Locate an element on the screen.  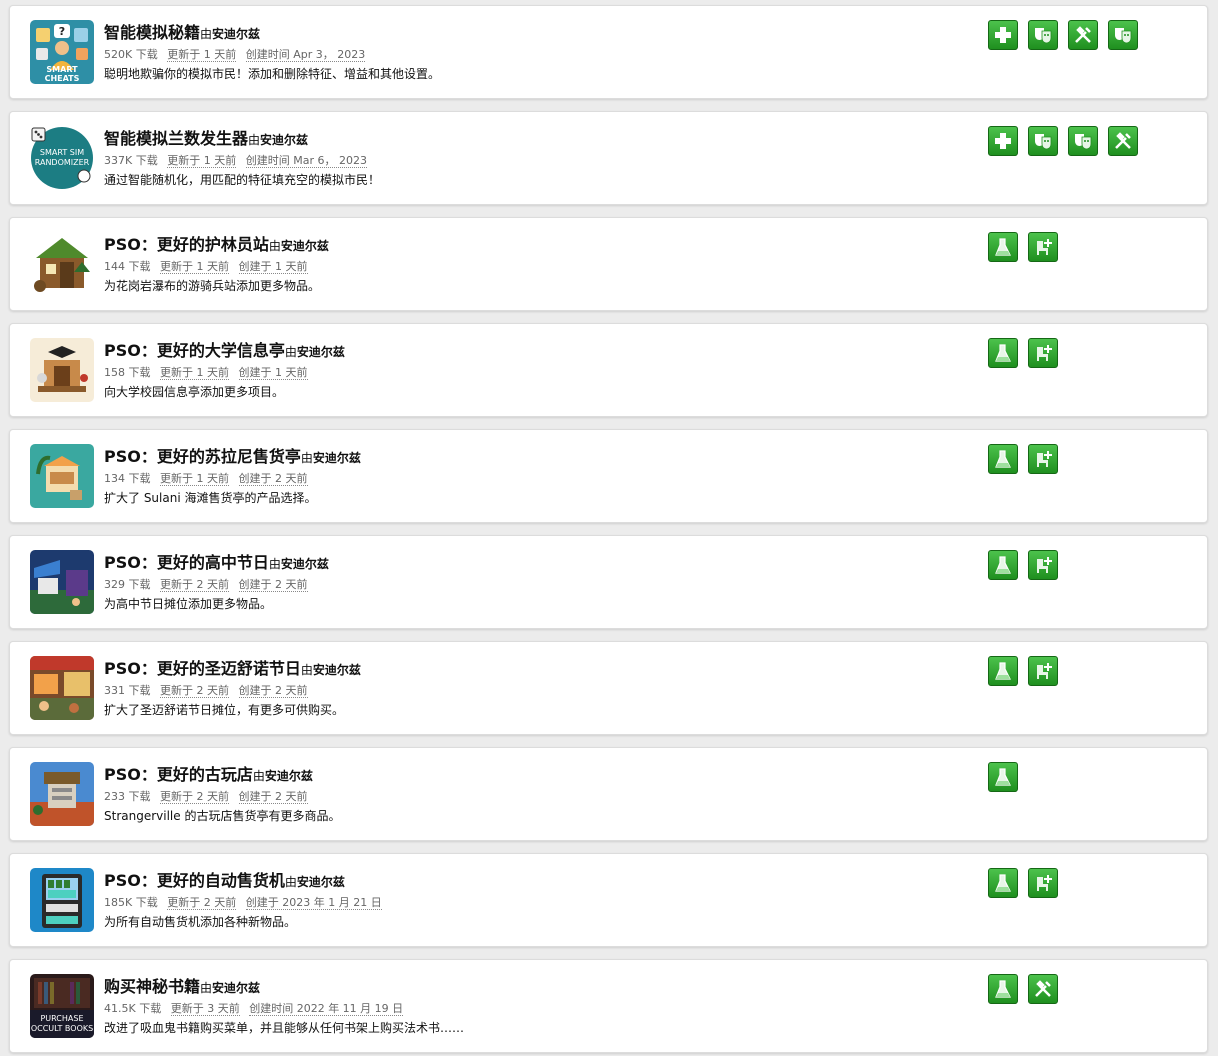
thumbnail-caption-line: CHEATS is located at coordinates (62, 78).